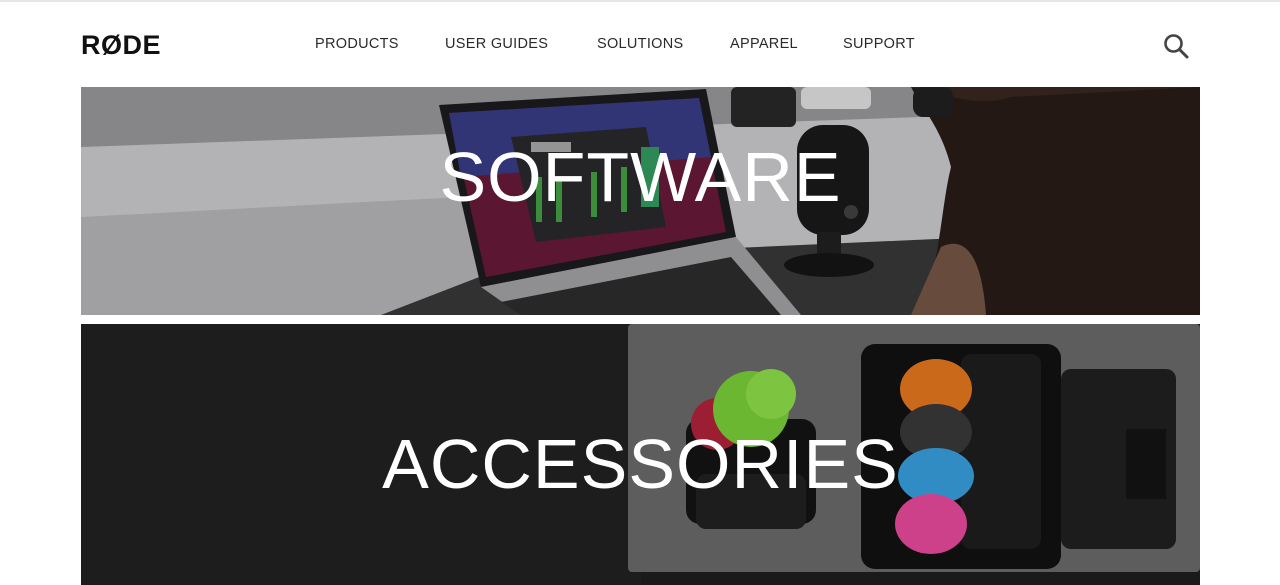 Image resolution: width=1280 pixels, height=585 pixels. I want to click on nav-item-products: PRODUCTS, so click(357, 44).